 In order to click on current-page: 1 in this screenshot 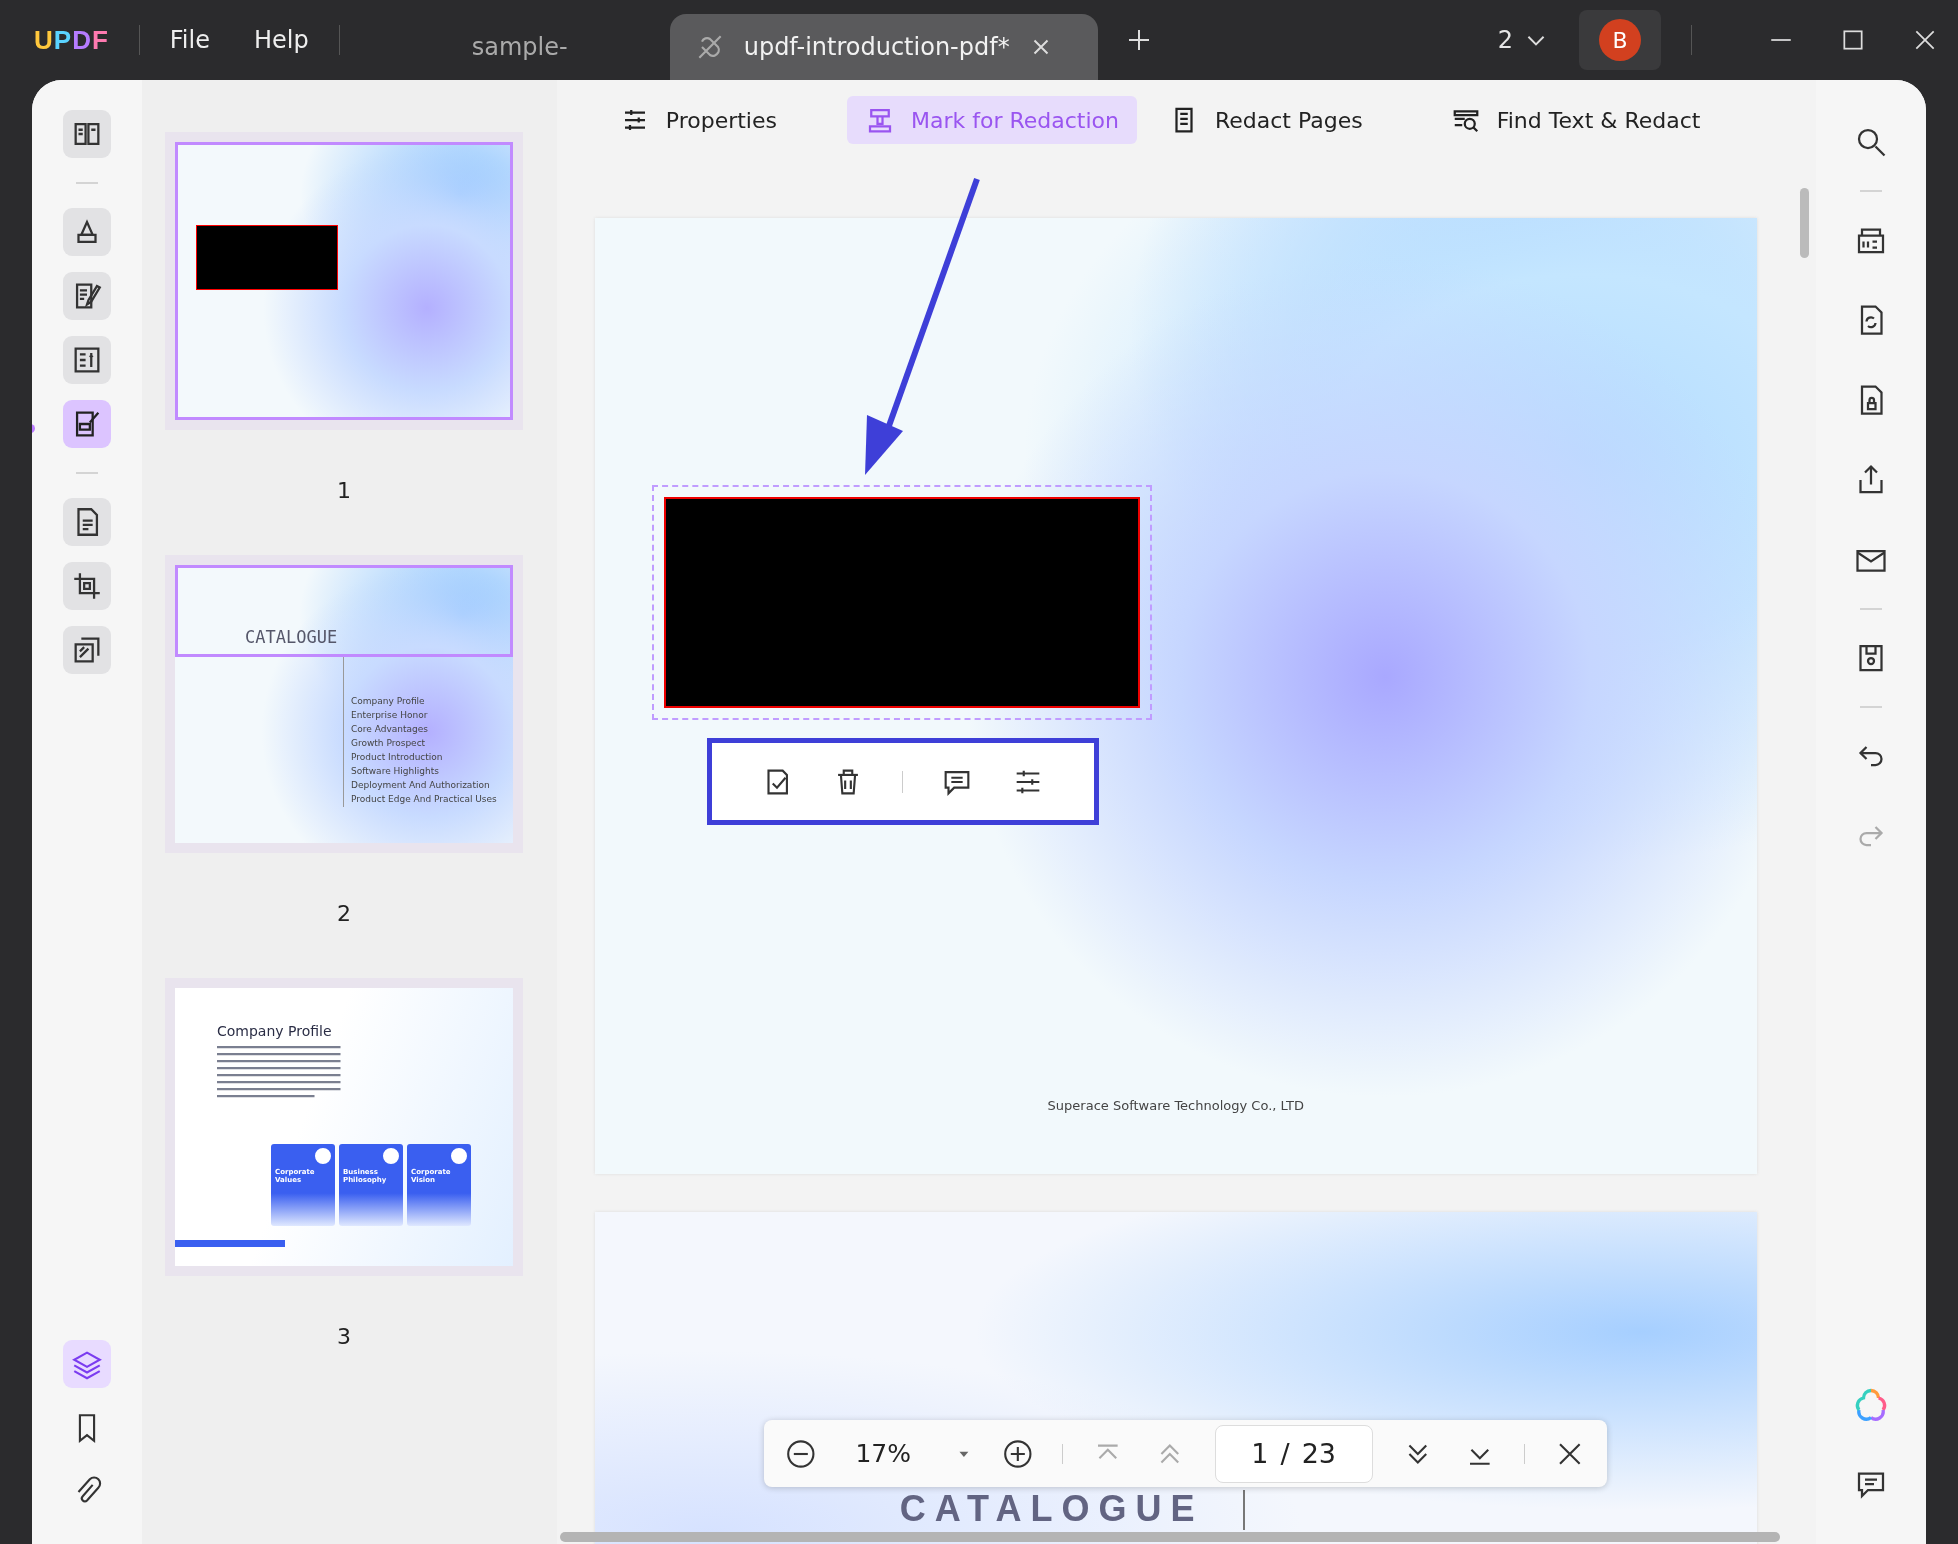, I will do `click(1260, 1453)`.